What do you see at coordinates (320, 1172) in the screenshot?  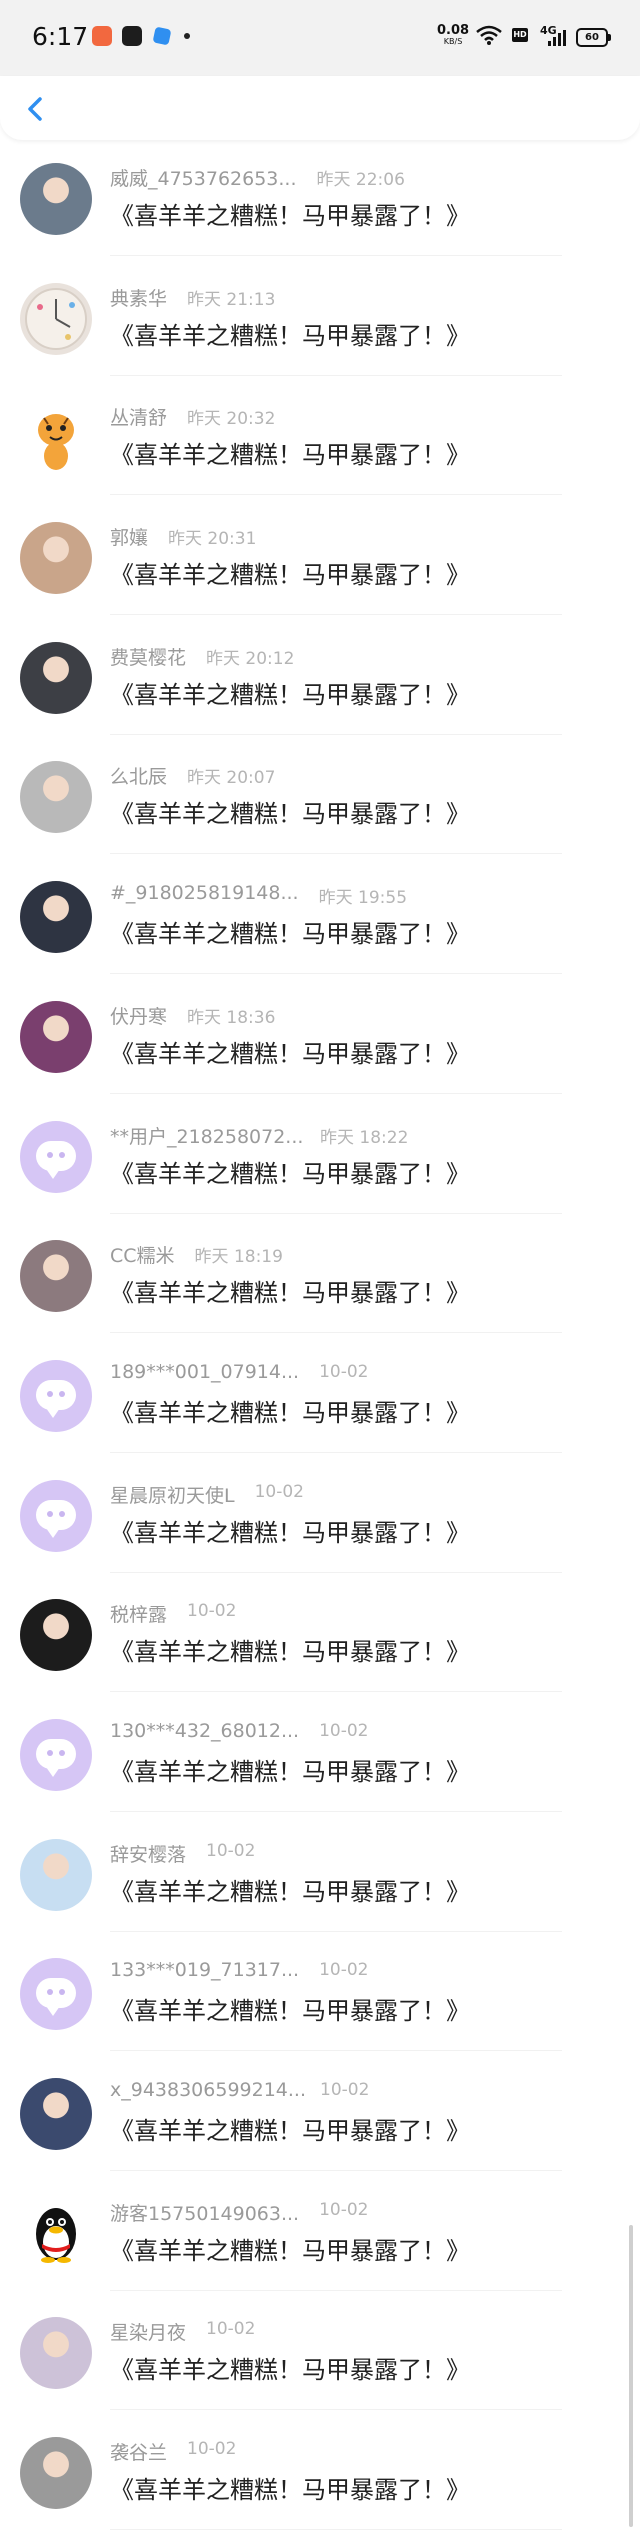 I see `comment-item: **用户_218258072... 昨天 18:22 《喜羊羊之糟糕！马甲暴露了！》` at bounding box center [320, 1172].